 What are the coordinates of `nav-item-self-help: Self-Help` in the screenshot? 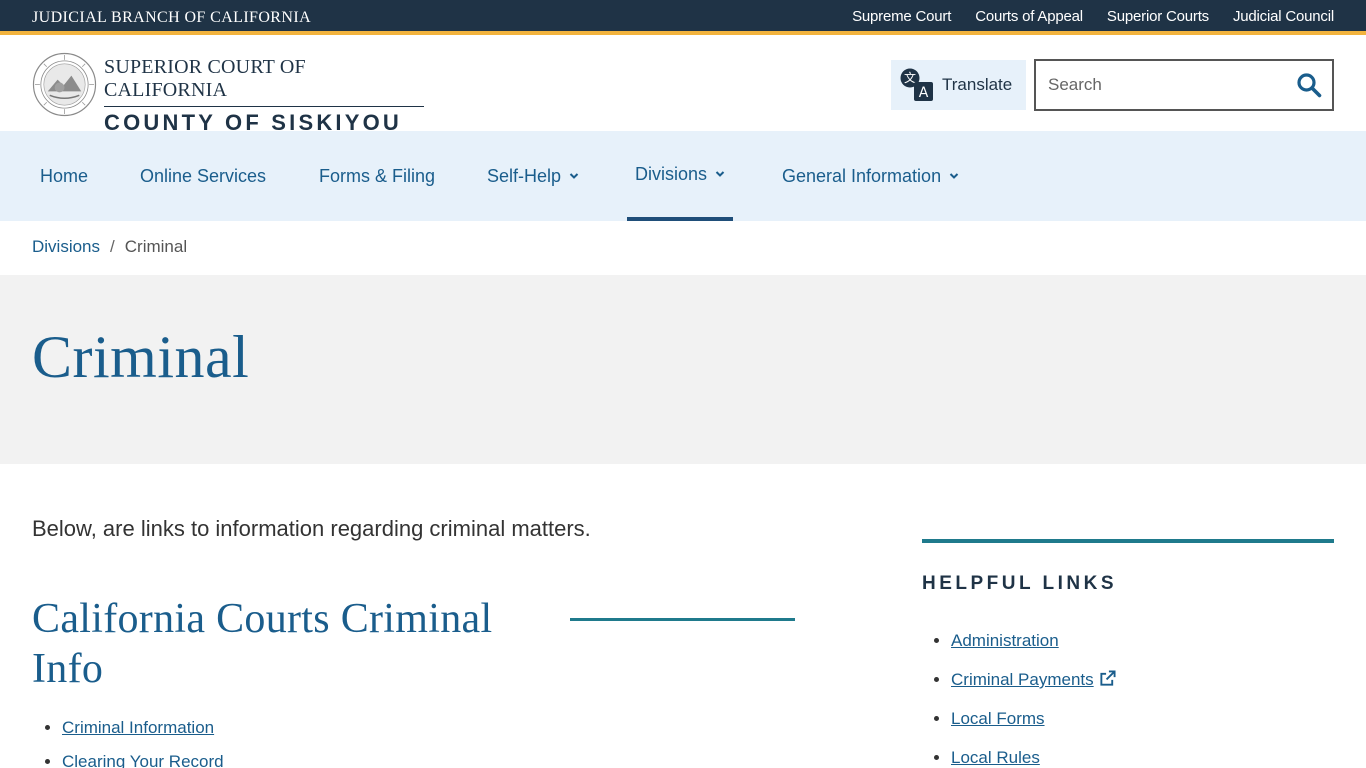 It's located at (533, 176).